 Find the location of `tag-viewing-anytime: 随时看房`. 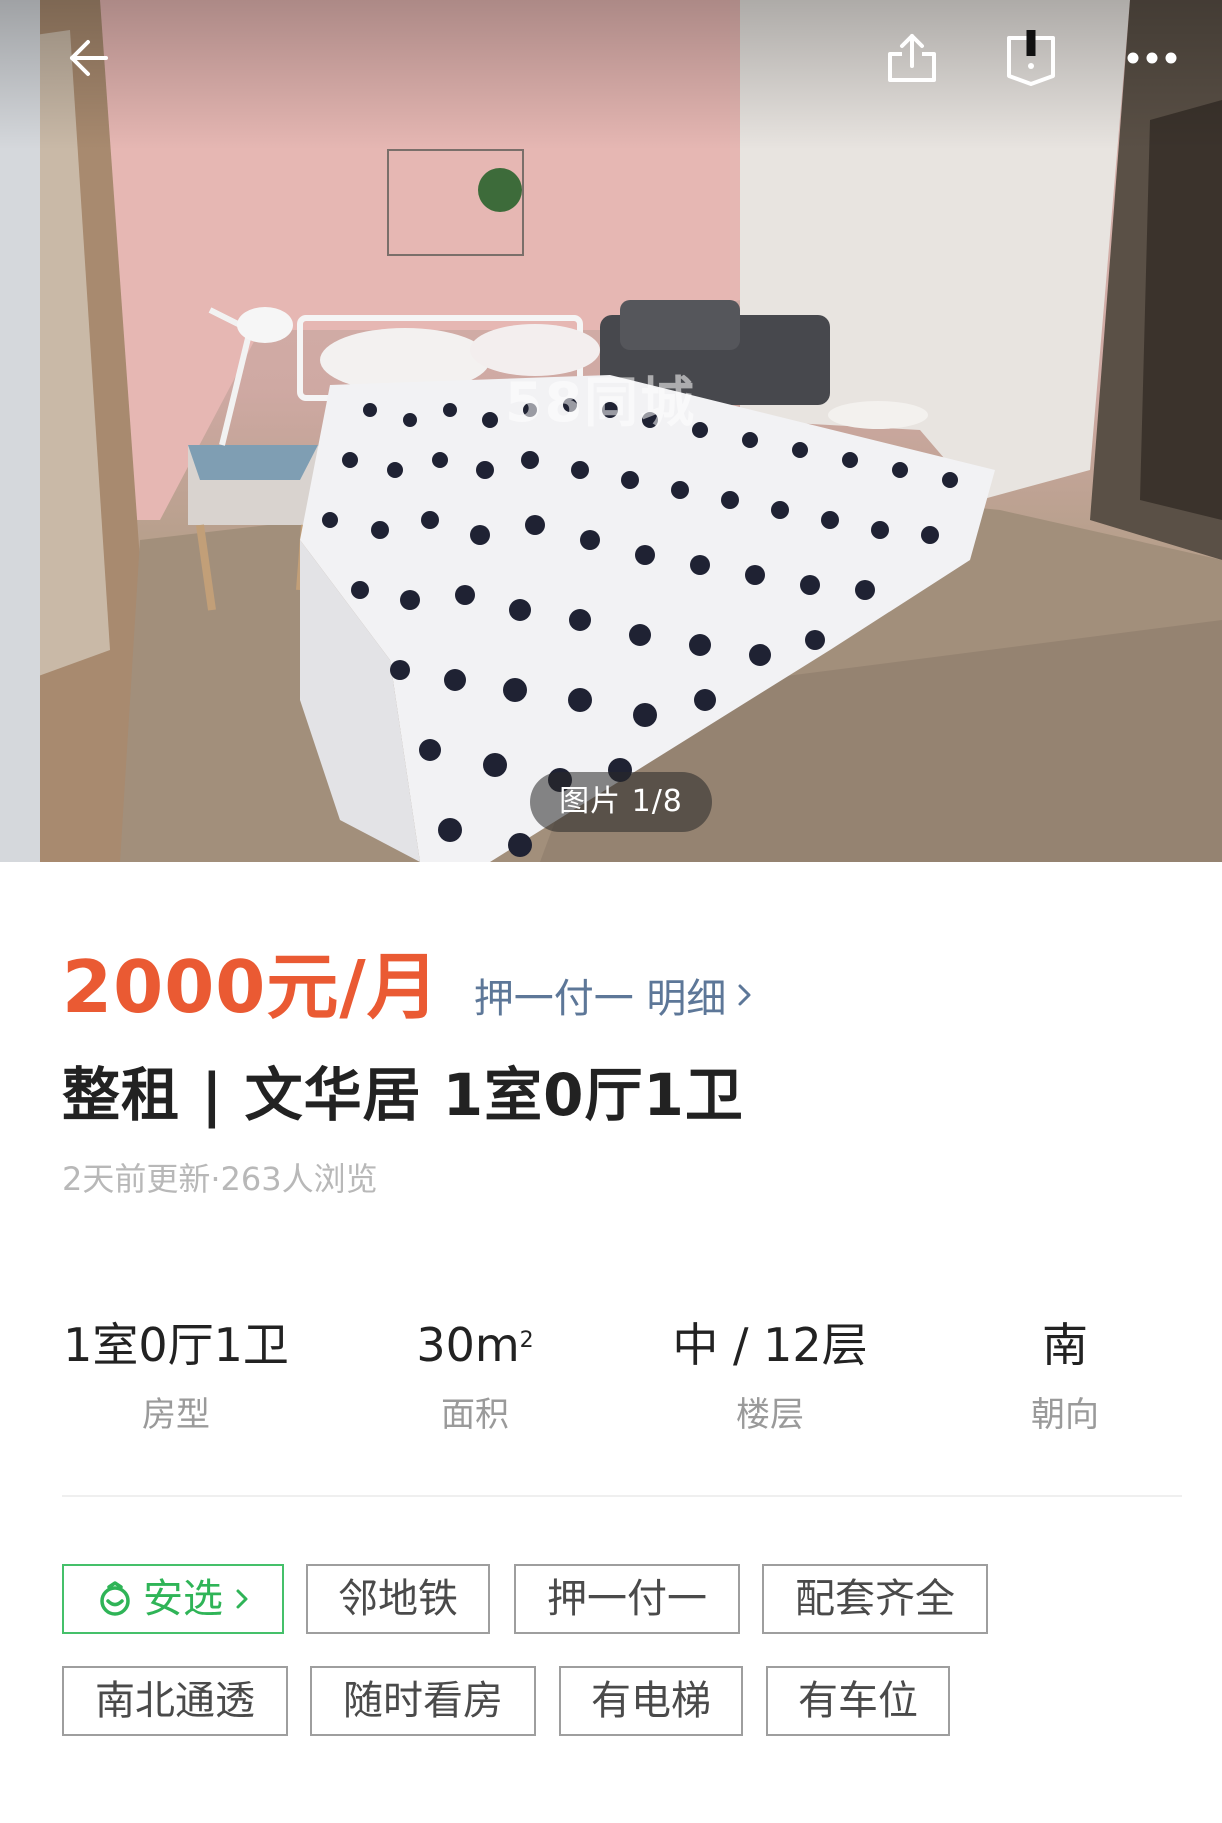

tag-viewing-anytime: 随时看房 is located at coordinates (423, 1701).